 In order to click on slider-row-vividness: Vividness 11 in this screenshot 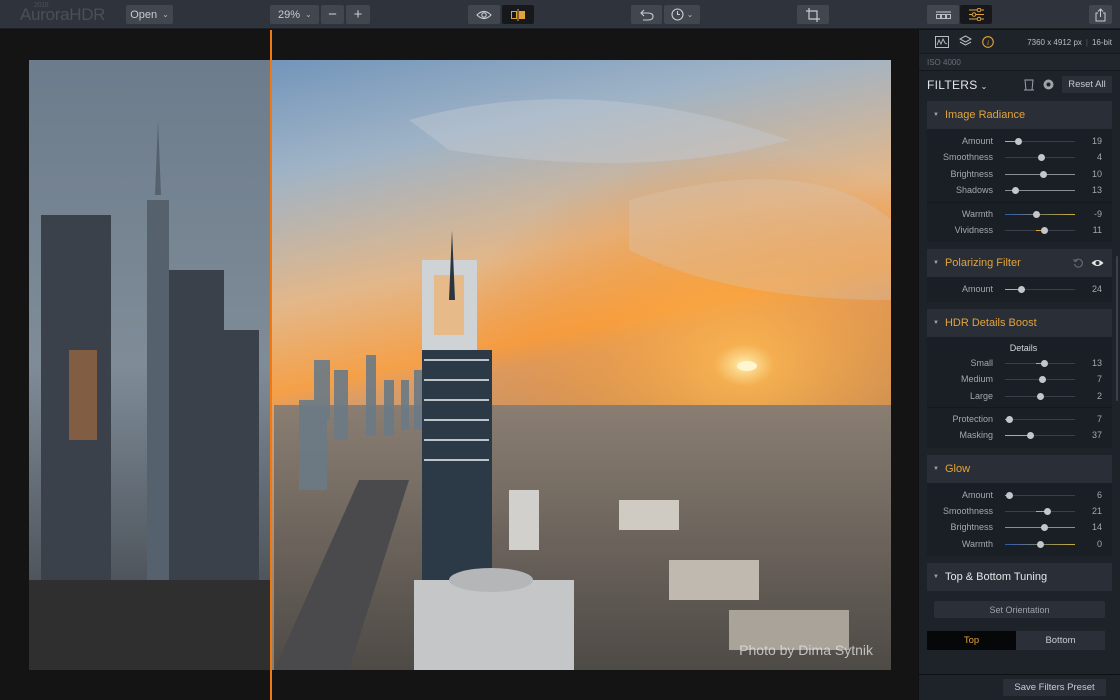, I will do `click(1019, 230)`.